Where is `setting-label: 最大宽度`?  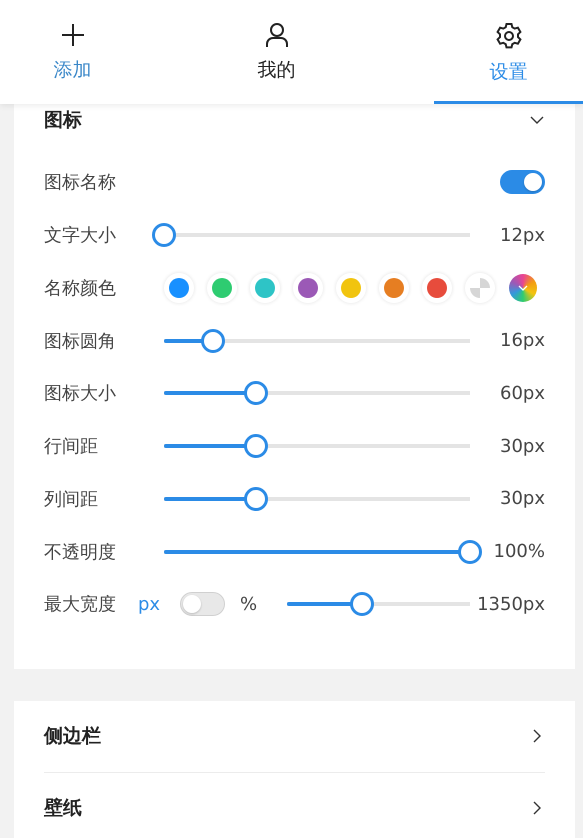 setting-label: 最大宽度 is located at coordinates (80, 604).